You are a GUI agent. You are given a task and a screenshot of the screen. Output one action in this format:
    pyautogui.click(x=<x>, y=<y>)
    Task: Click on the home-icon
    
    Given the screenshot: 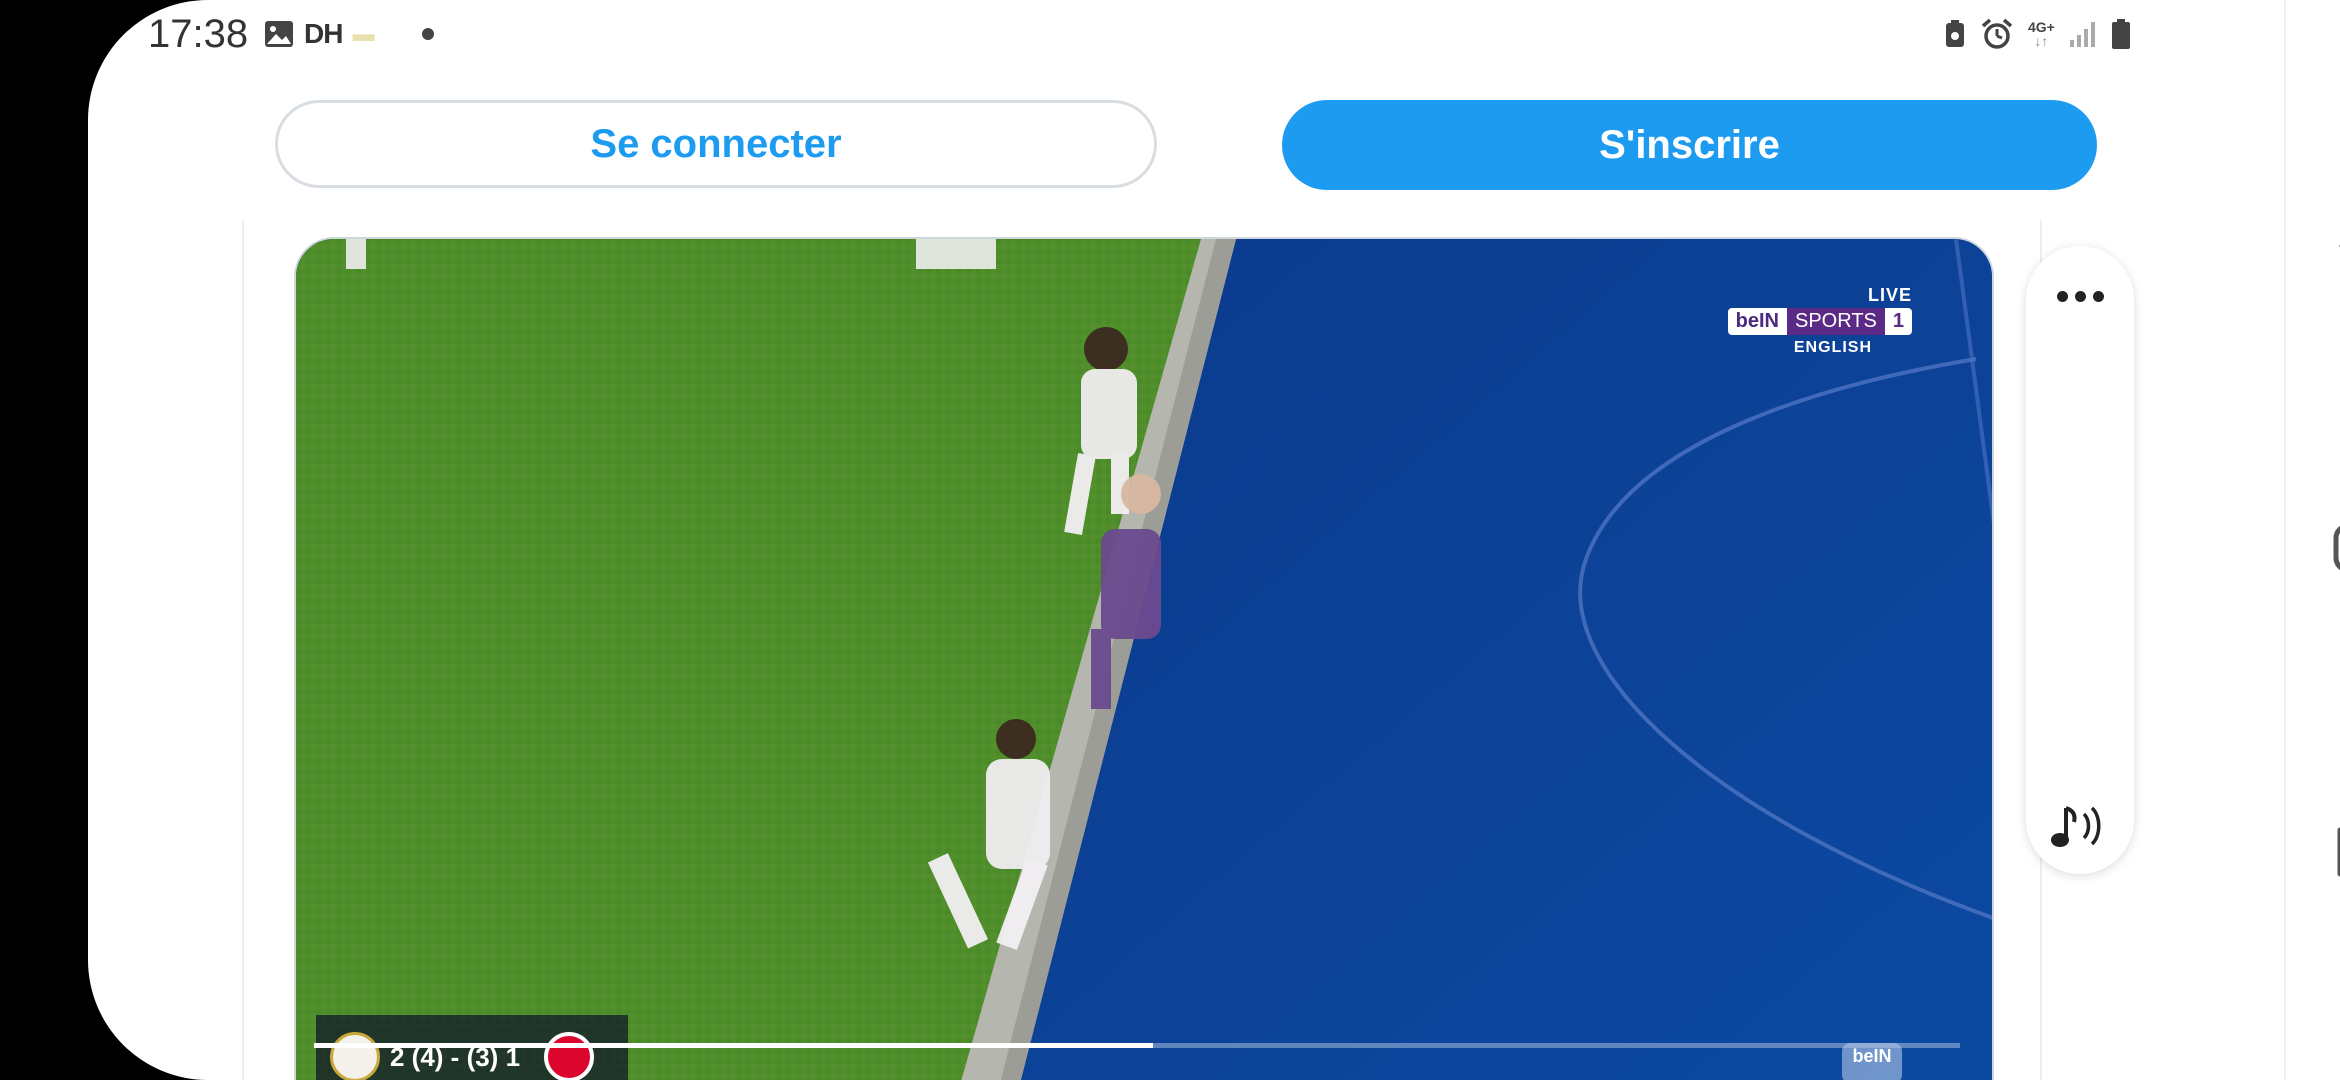 What is the action you would take?
    pyautogui.click(x=2336, y=548)
    